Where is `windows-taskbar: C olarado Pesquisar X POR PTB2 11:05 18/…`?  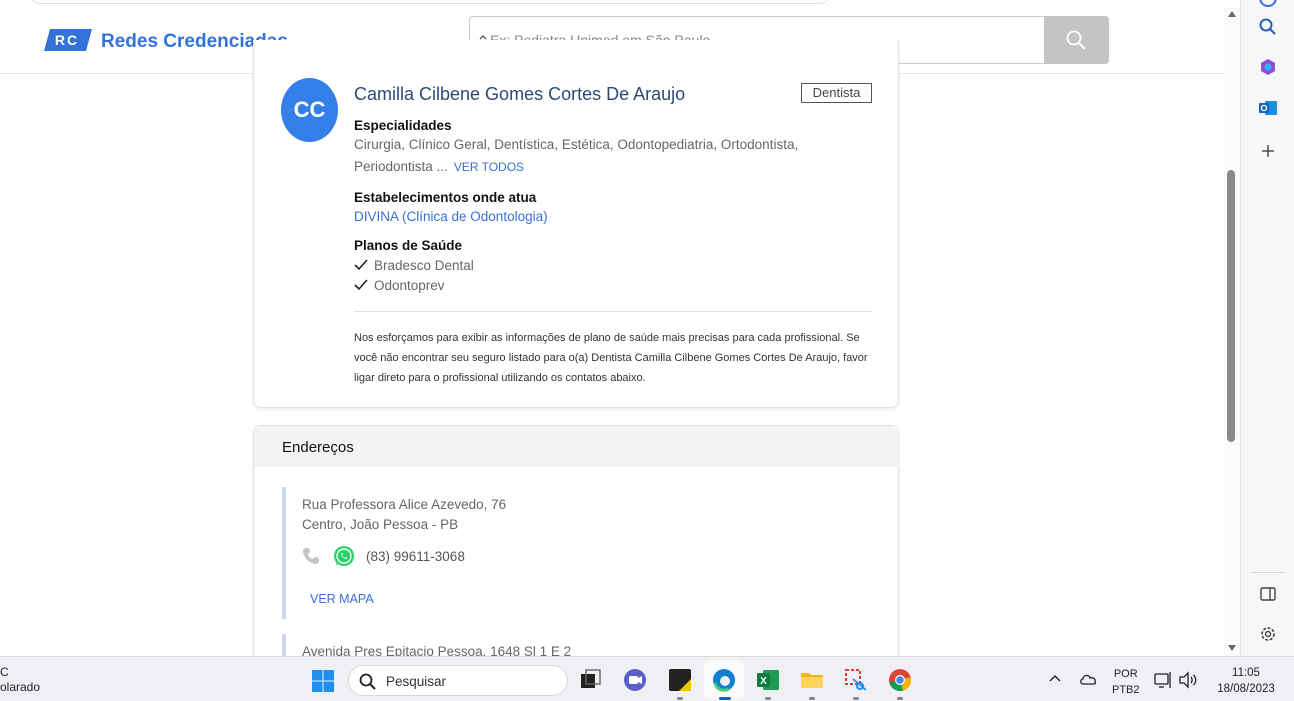 windows-taskbar: C olarado Pesquisar X POR PTB2 11:05 18/… is located at coordinates (647, 678).